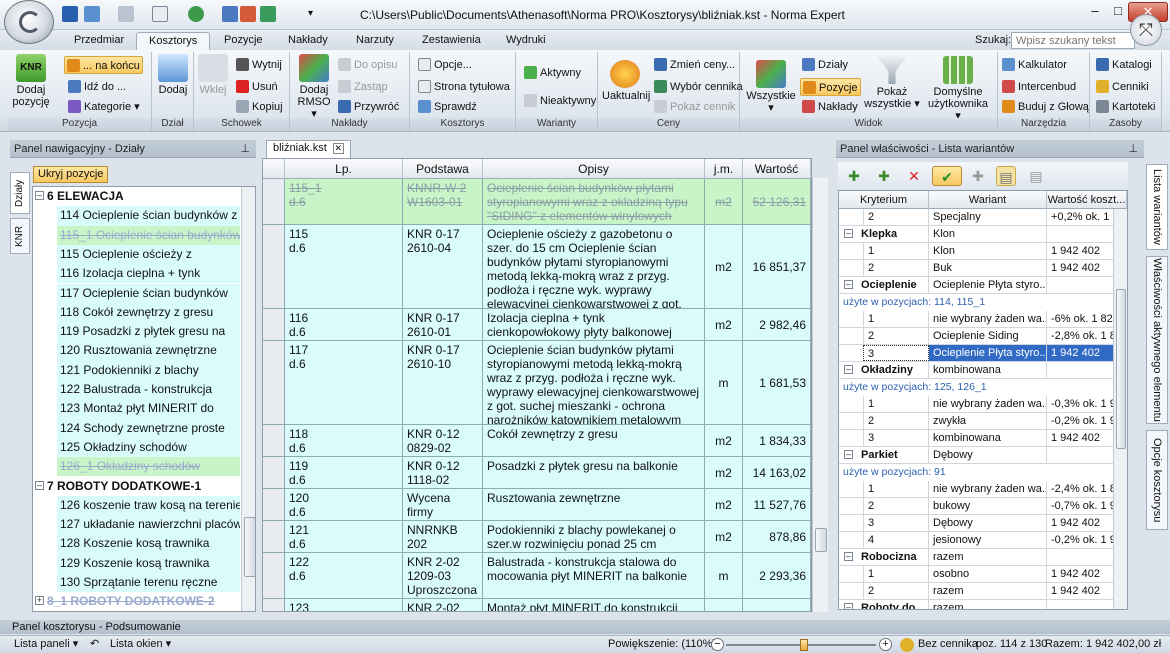 The image size is (1170, 653). What do you see at coordinates (148, 447) in the screenshot?
I see `tree-position: 125 Okładziny schodów` at bounding box center [148, 447].